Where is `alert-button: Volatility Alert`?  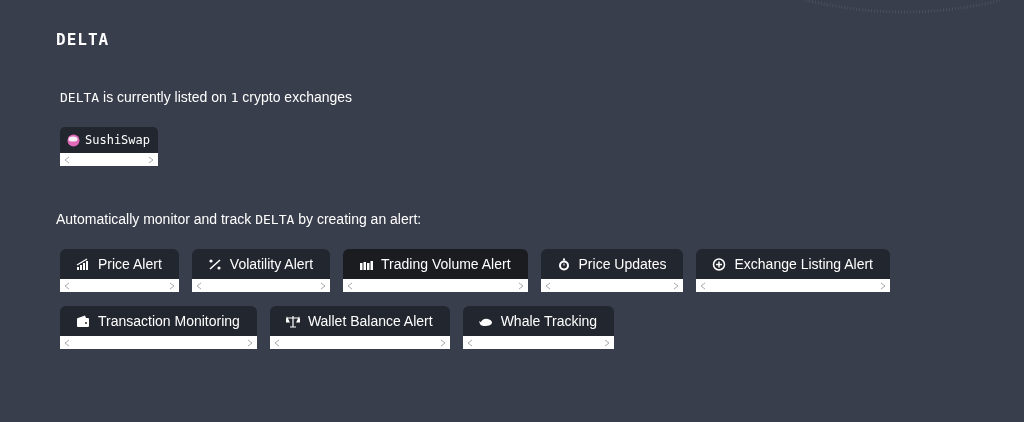
alert-button: Volatility Alert is located at coordinates (261, 264).